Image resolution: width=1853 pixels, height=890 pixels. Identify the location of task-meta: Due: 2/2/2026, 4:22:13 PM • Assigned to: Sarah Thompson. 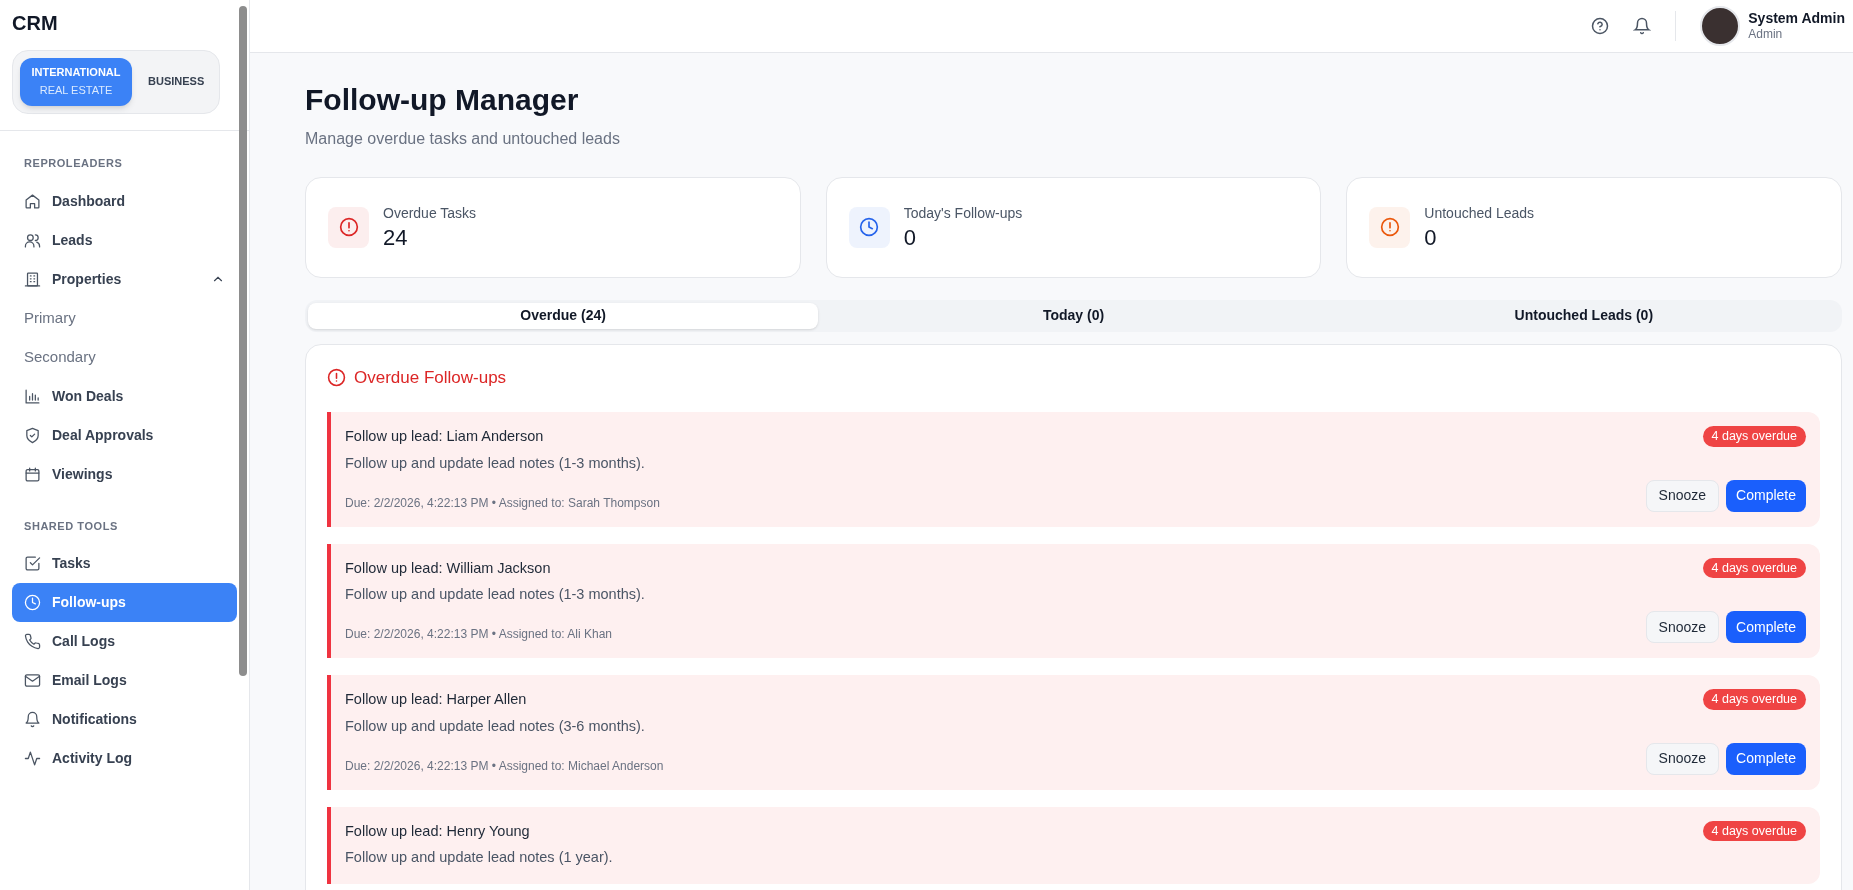
(503, 503).